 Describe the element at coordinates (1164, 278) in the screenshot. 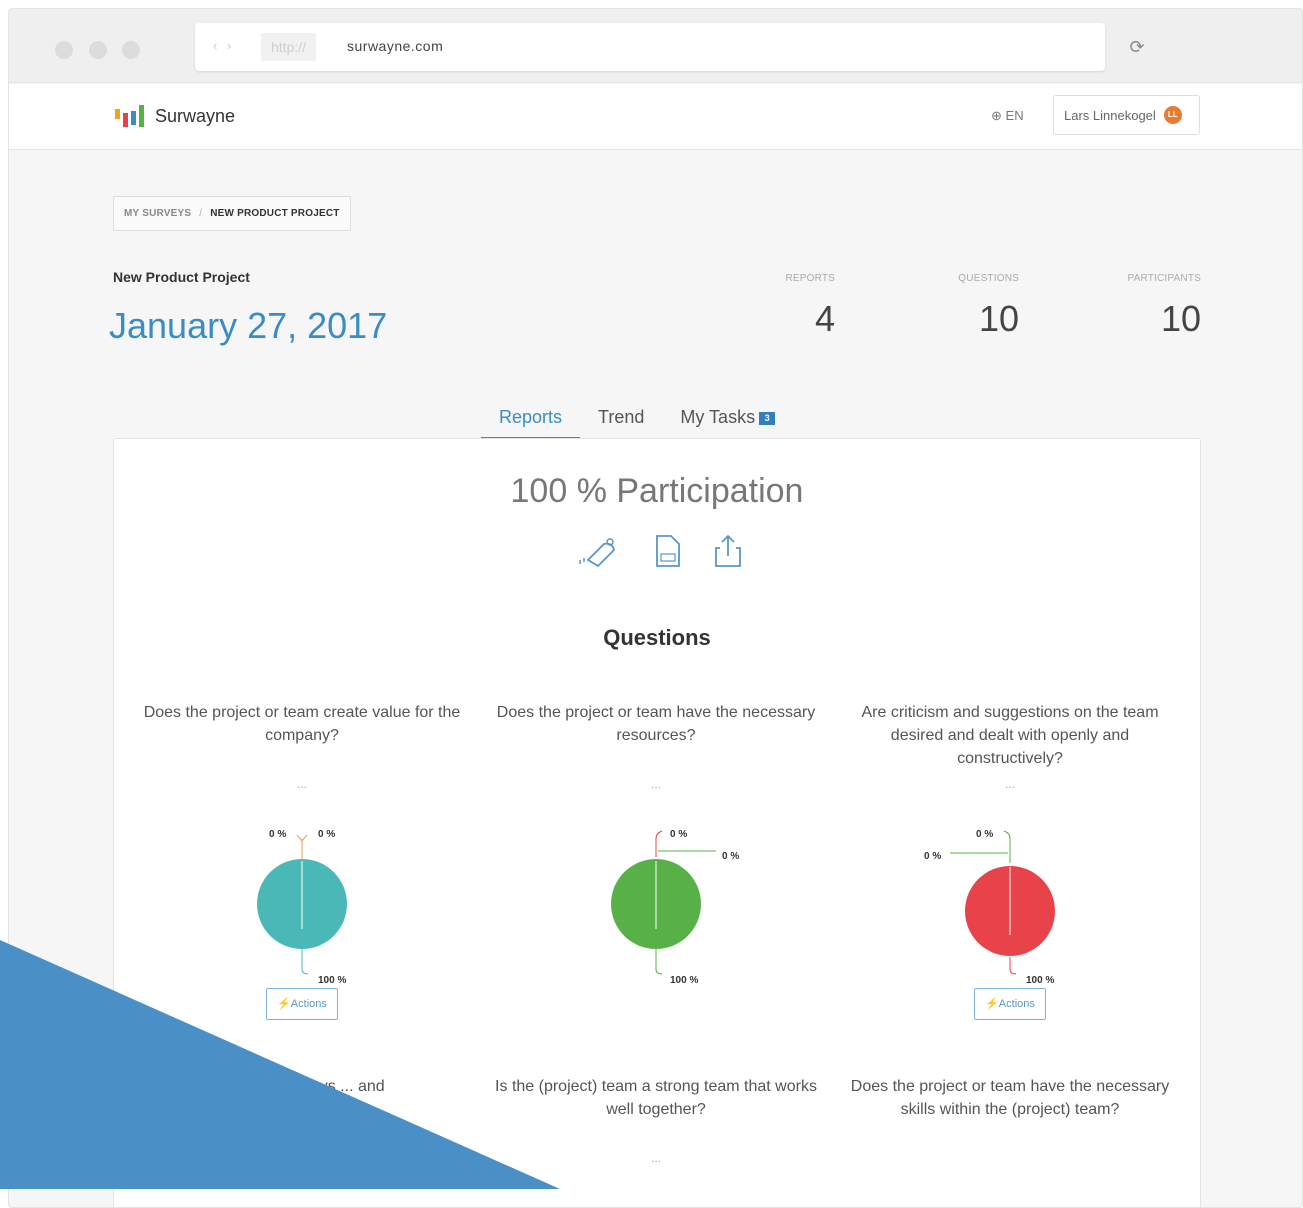

I see `stat-label: PARTICIPANTS` at that location.